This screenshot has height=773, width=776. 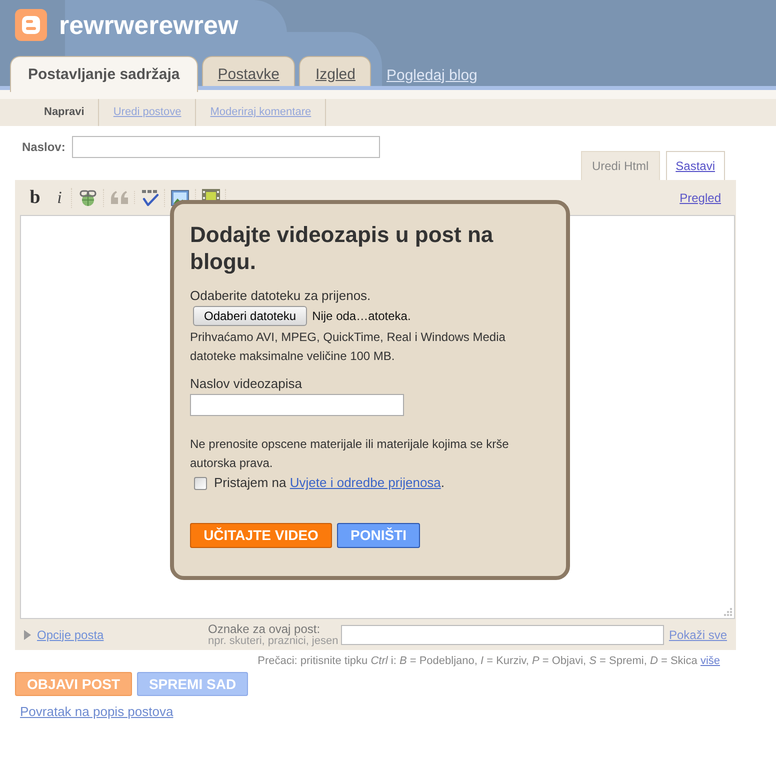 What do you see at coordinates (342, 248) in the screenshot?
I see `dialog-title: Dodajte videozapis u post na blogu.` at bounding box center [342, 248].